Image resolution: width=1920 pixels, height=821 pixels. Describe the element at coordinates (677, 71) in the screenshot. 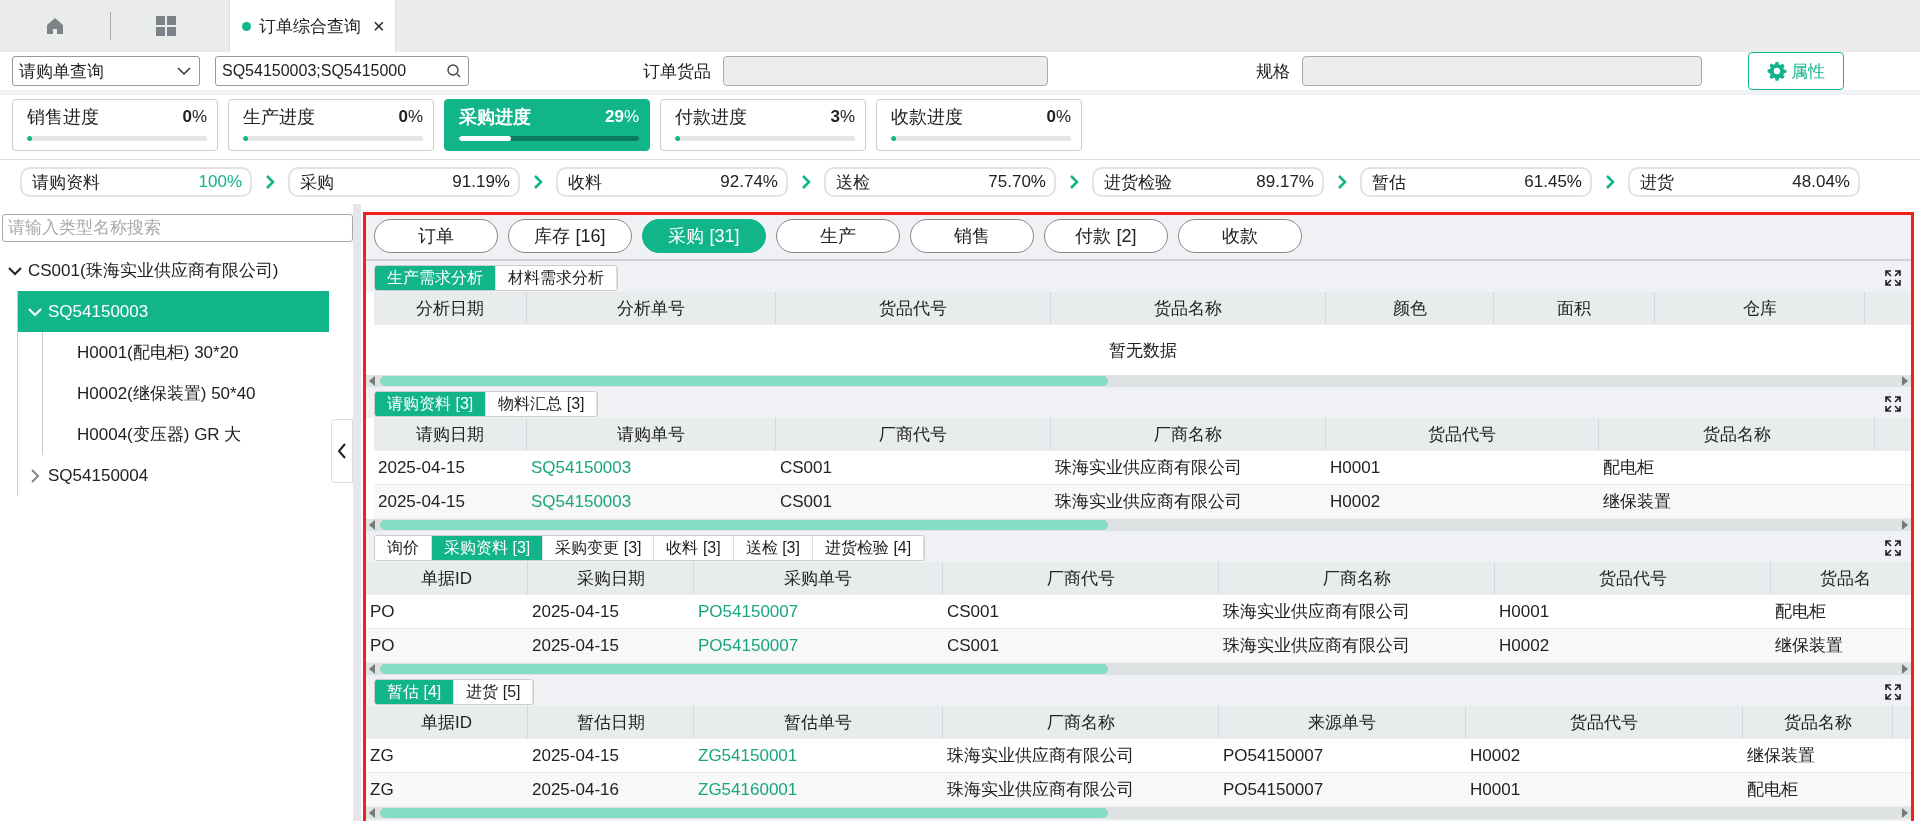

I see `goods-label: 订单货品` at that location.